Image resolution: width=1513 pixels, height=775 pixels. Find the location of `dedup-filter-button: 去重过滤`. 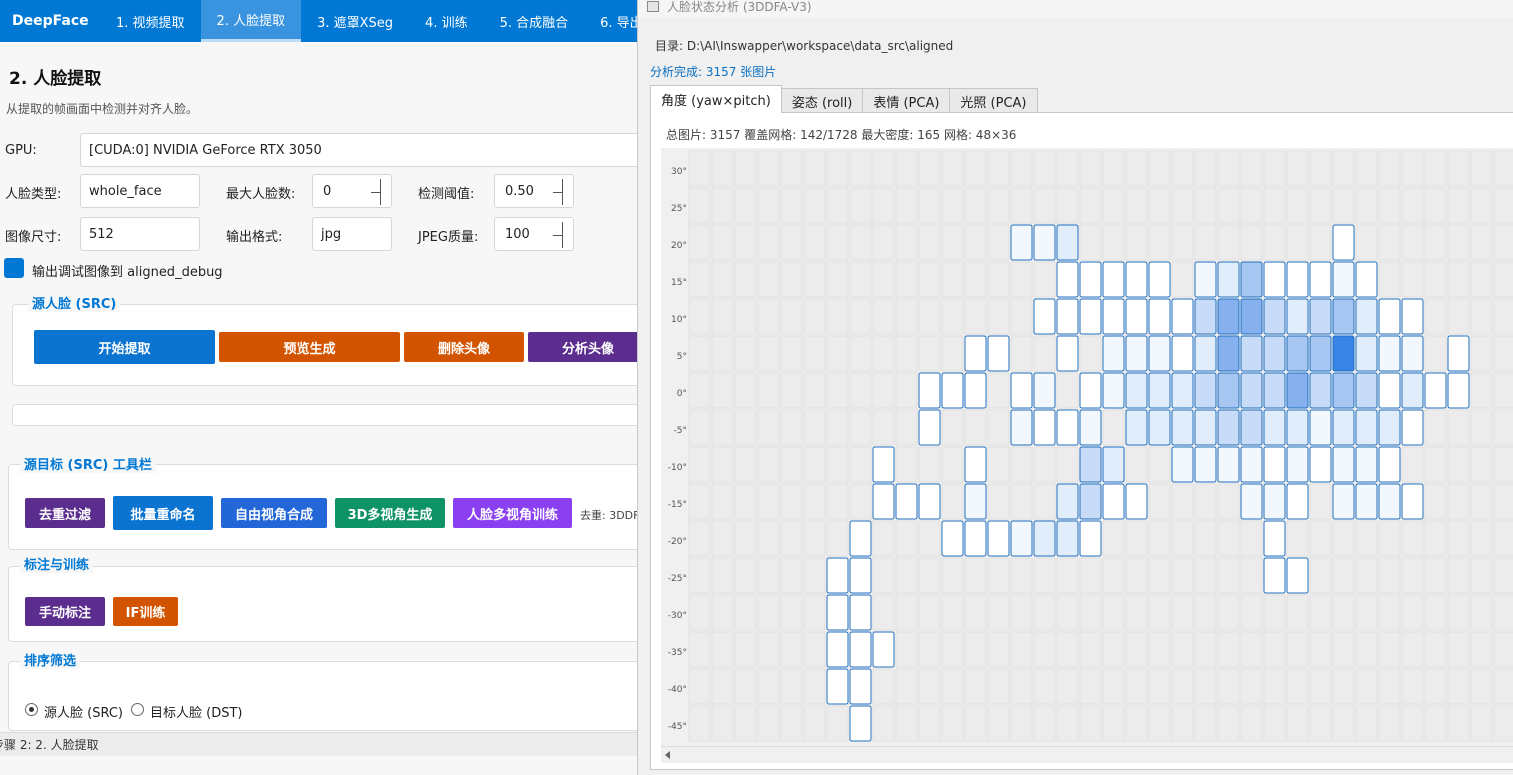

dedup-filter-button: 去重过滤 is located at coordinates (65, 513).